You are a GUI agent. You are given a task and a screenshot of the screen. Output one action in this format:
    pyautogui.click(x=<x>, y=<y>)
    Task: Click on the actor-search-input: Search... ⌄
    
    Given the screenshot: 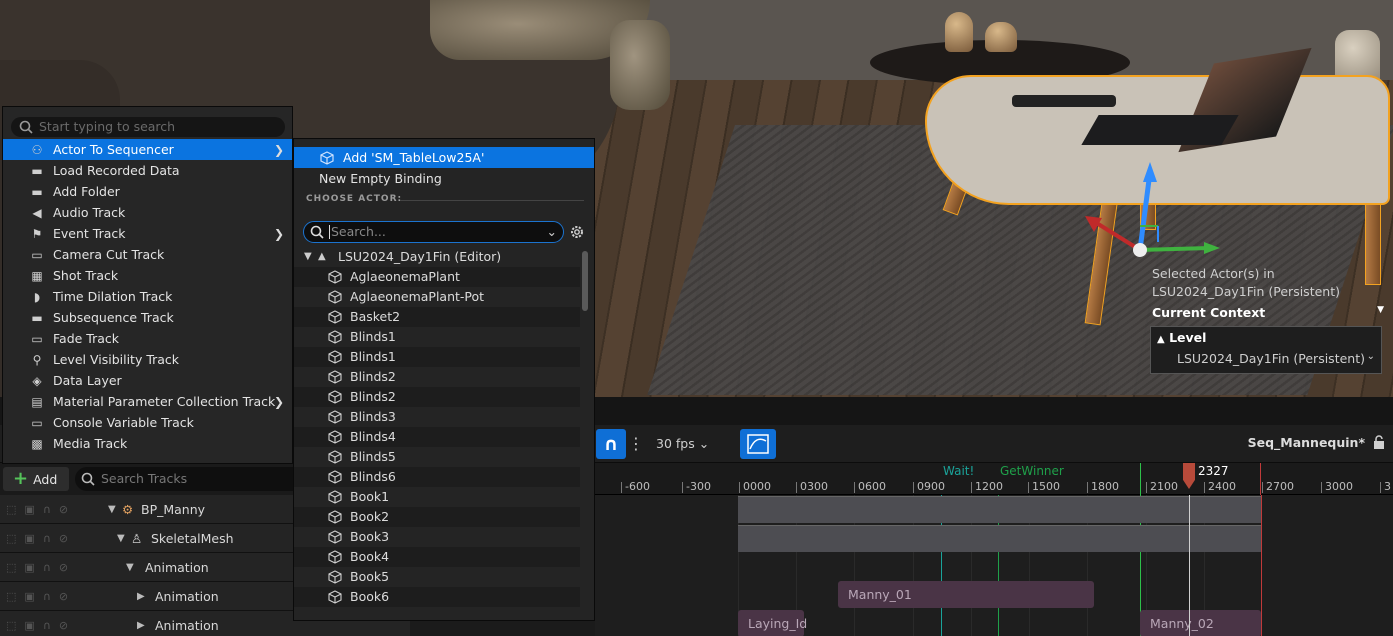 What is the action you would take?
    pyautogui.click(x=433, y=232)
    